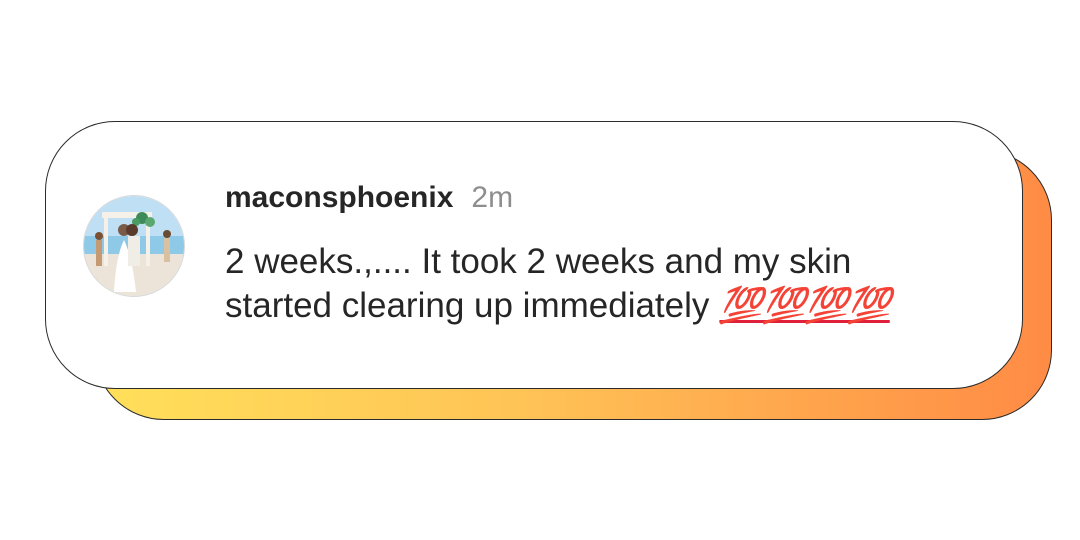  I want to click on wedding-photo-icon, so click(134, 246).